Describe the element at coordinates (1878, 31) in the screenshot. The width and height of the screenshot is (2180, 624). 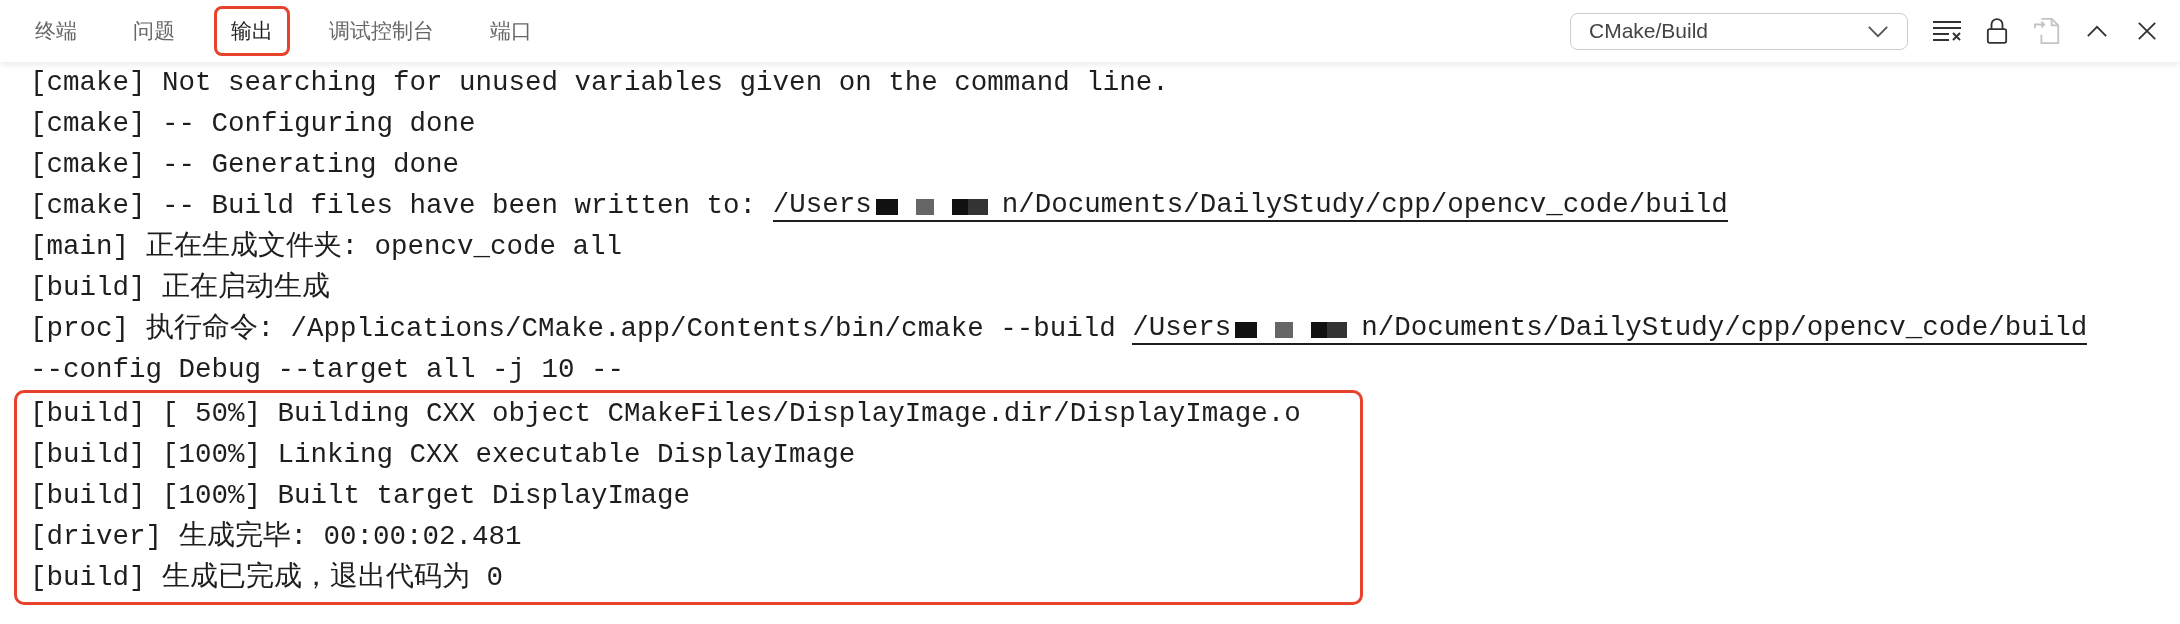
I see `chevron-down-icon` at that location.